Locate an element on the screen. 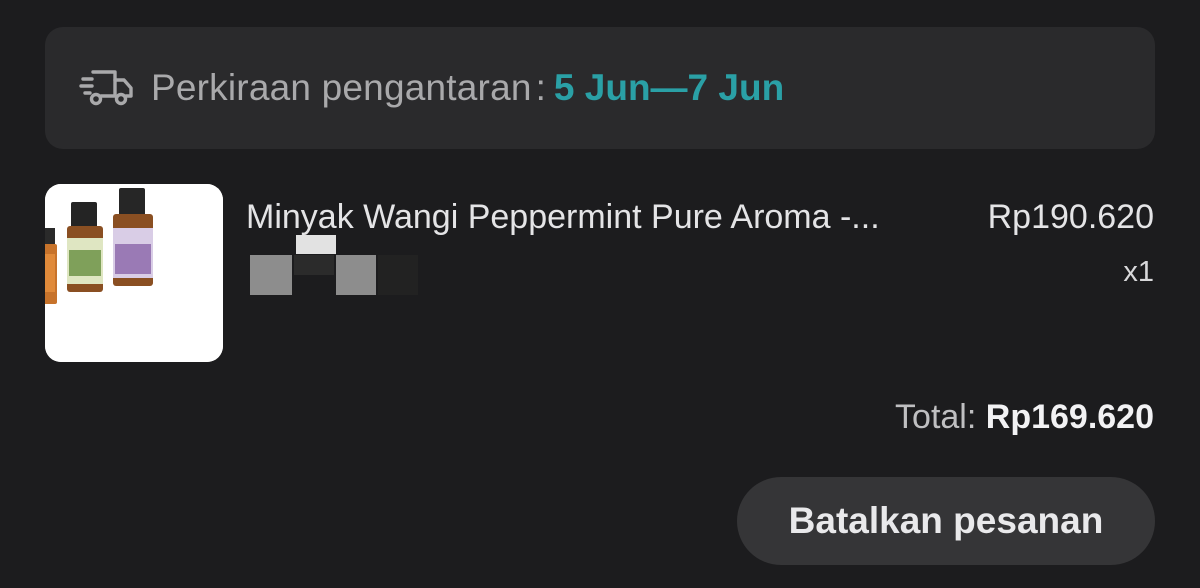 The width and height of the screenshot is (1200, 588). total-label: Total: is located at coordinates (940, 417).